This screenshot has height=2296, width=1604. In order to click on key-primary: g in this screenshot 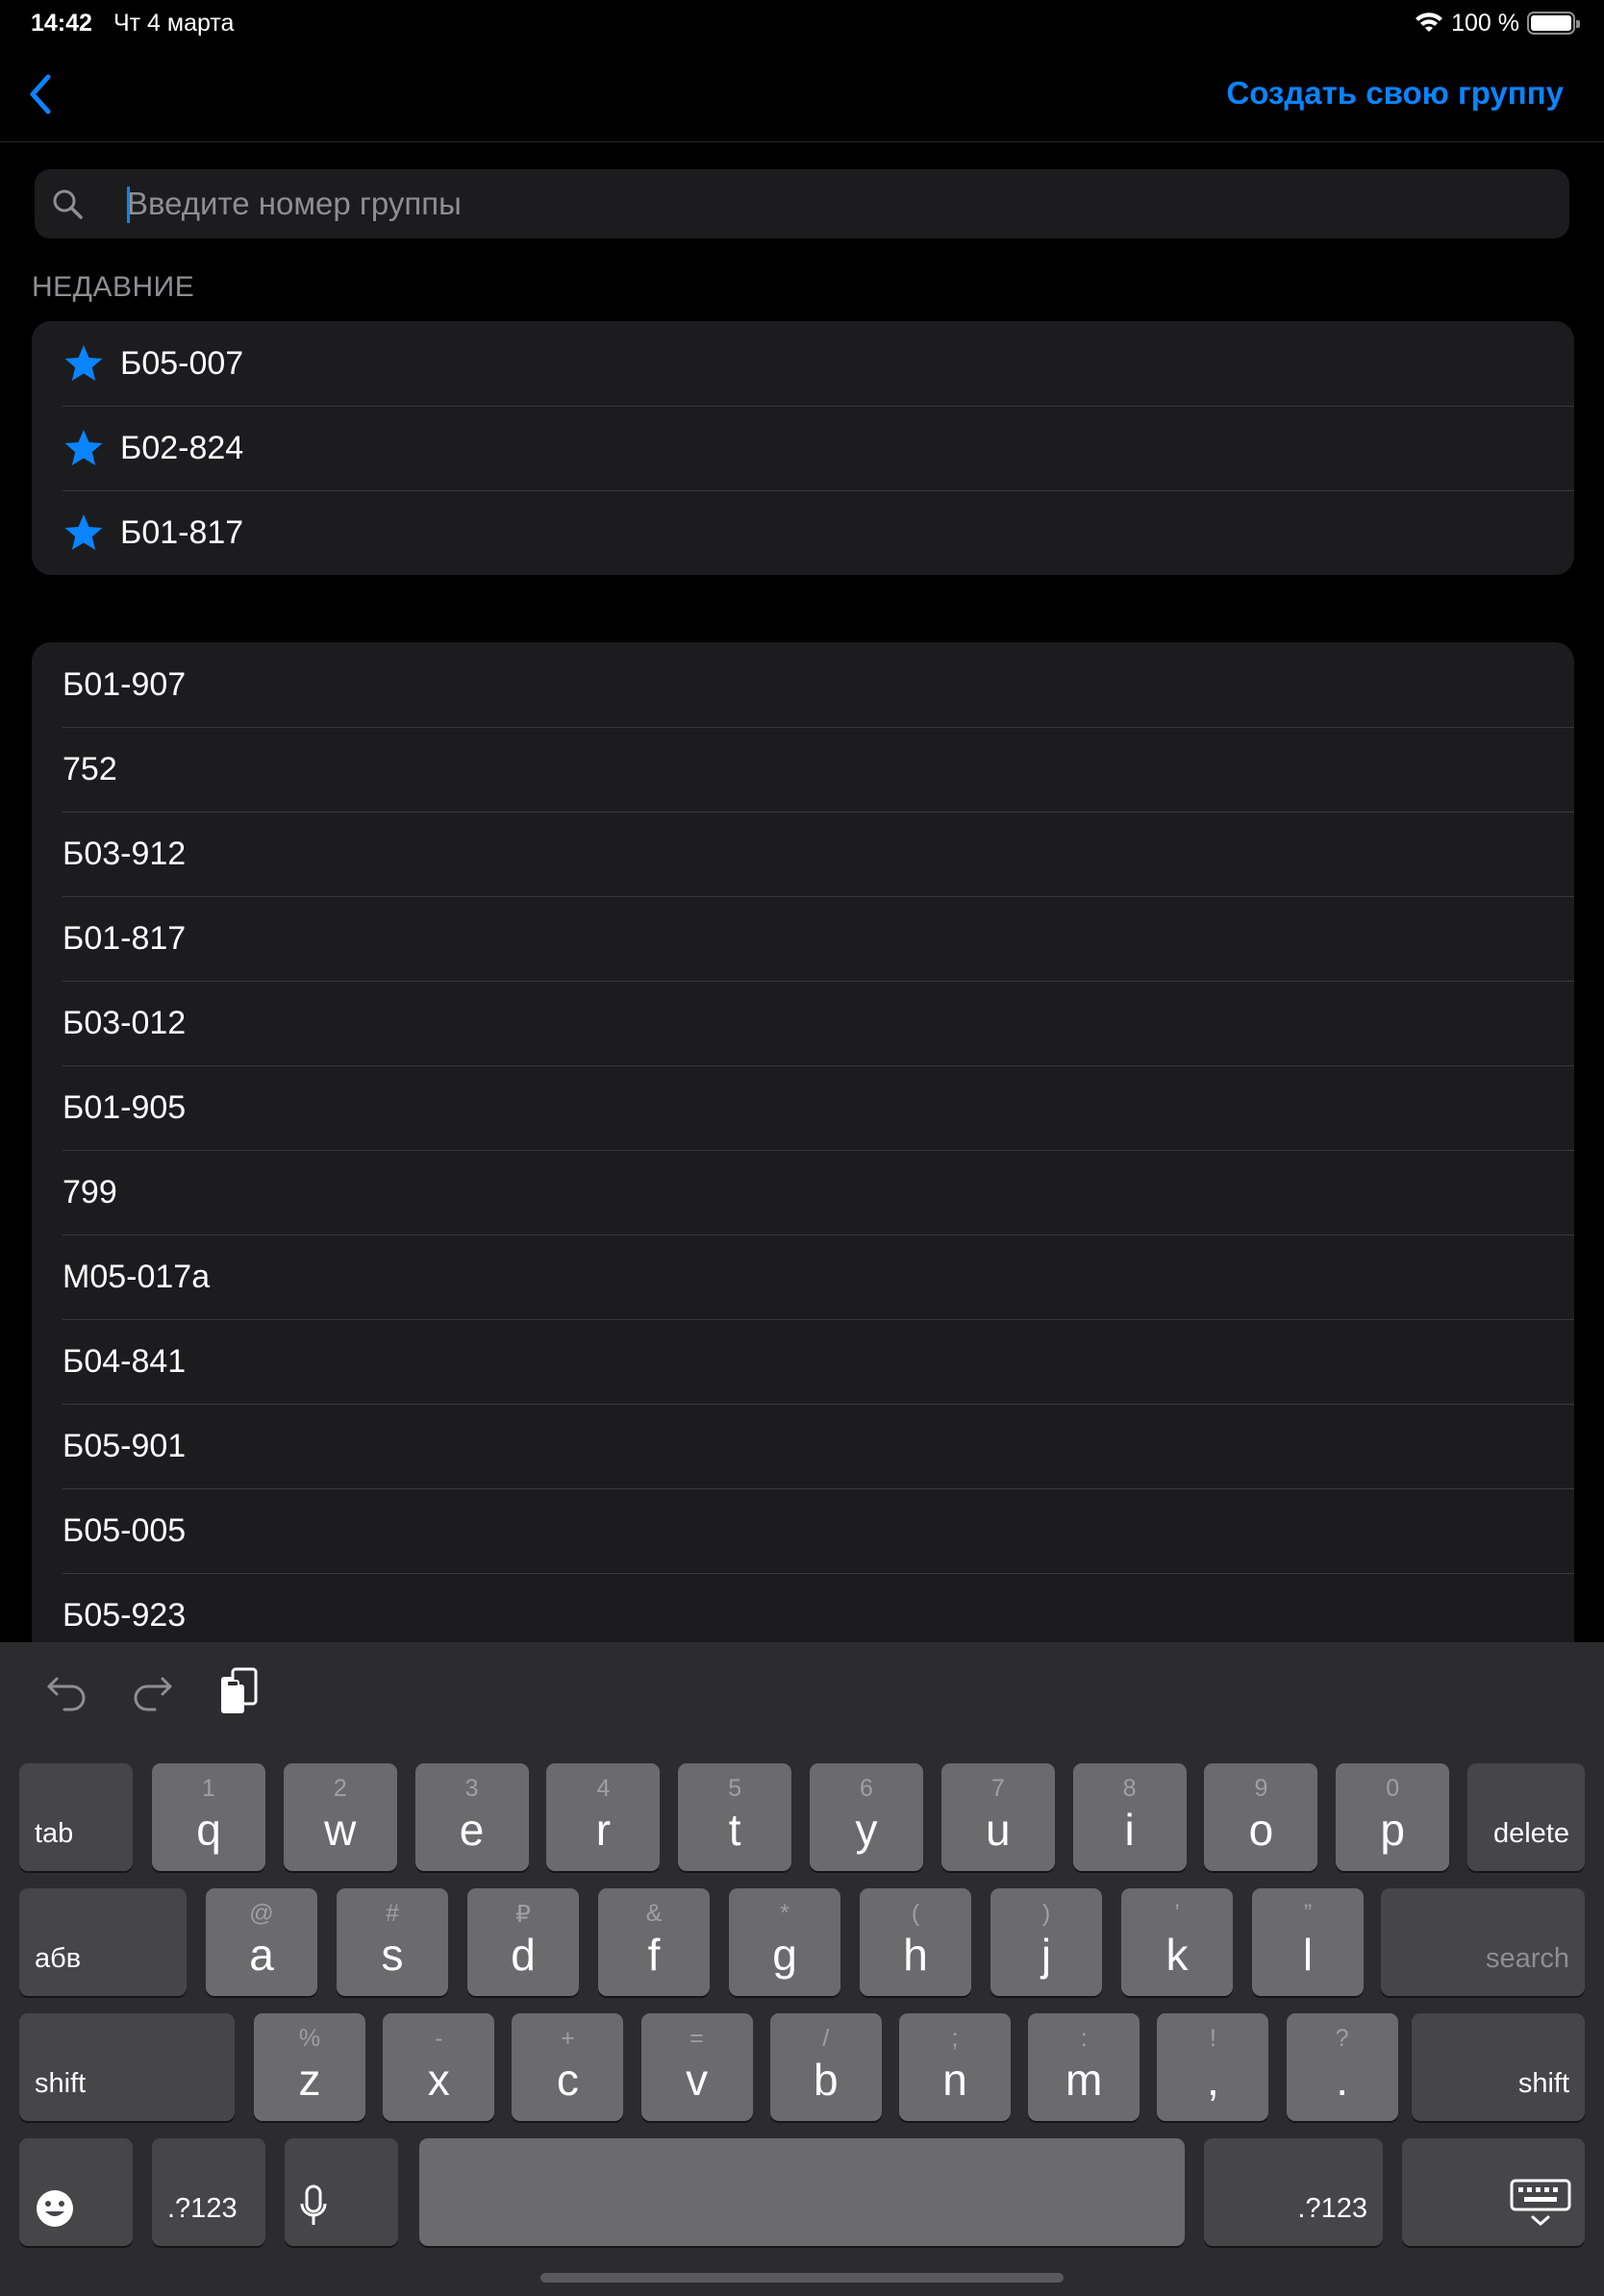, I will do `click(784, 1955)`.